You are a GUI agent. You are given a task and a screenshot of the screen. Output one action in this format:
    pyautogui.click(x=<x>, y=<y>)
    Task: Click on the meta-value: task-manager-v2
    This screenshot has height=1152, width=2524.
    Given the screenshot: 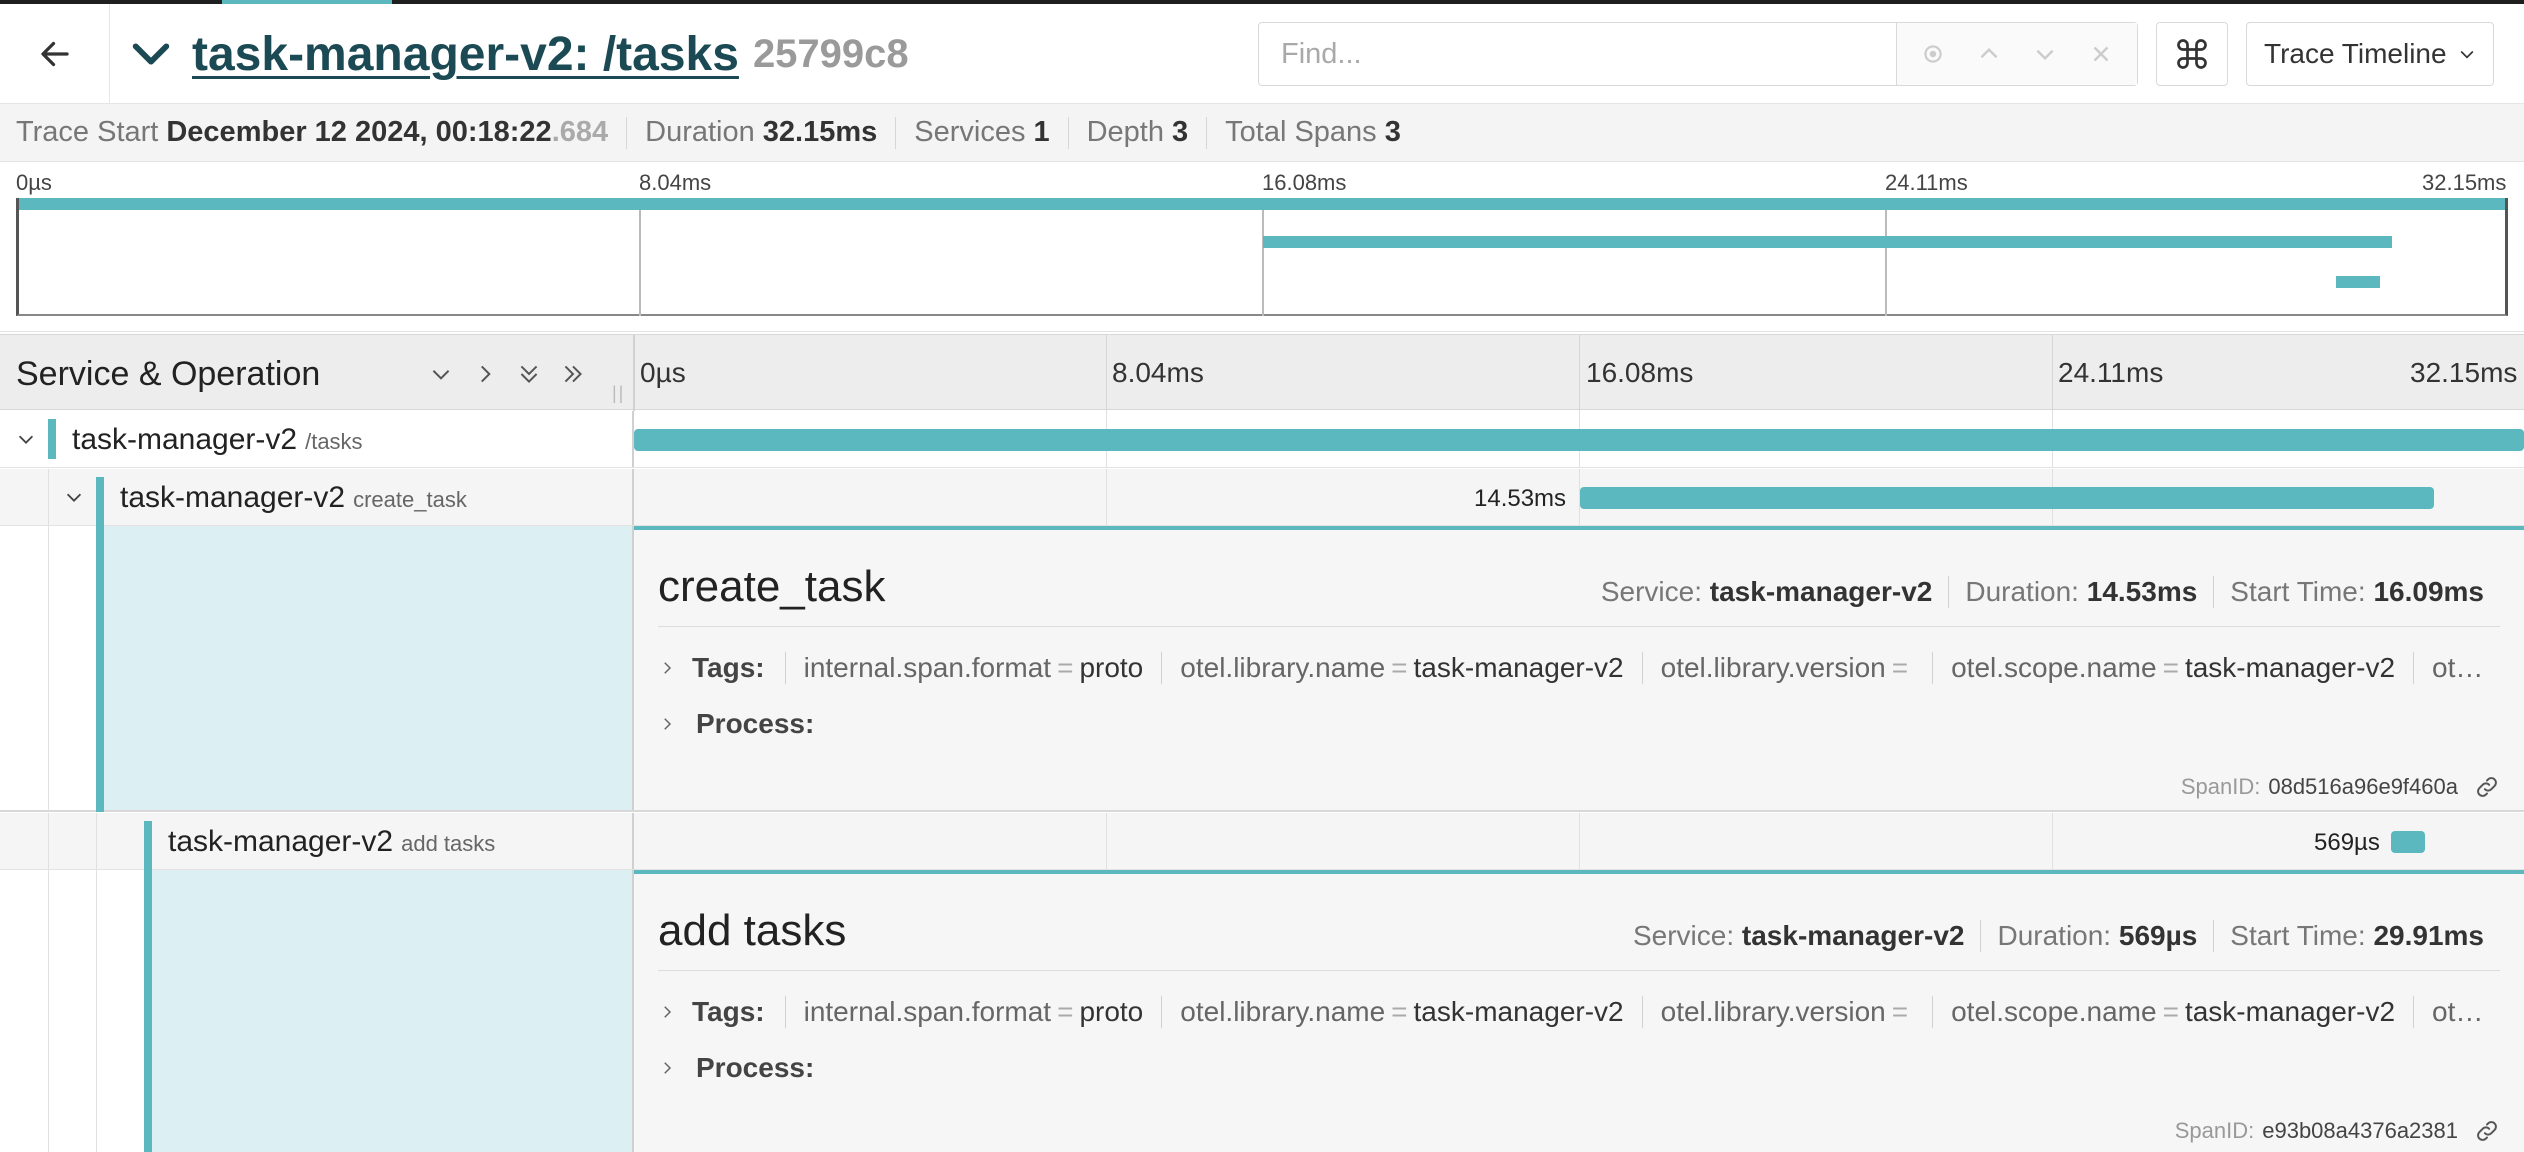 What is the action you would take?
    pyautogui.click(x=1853, y=935)
    